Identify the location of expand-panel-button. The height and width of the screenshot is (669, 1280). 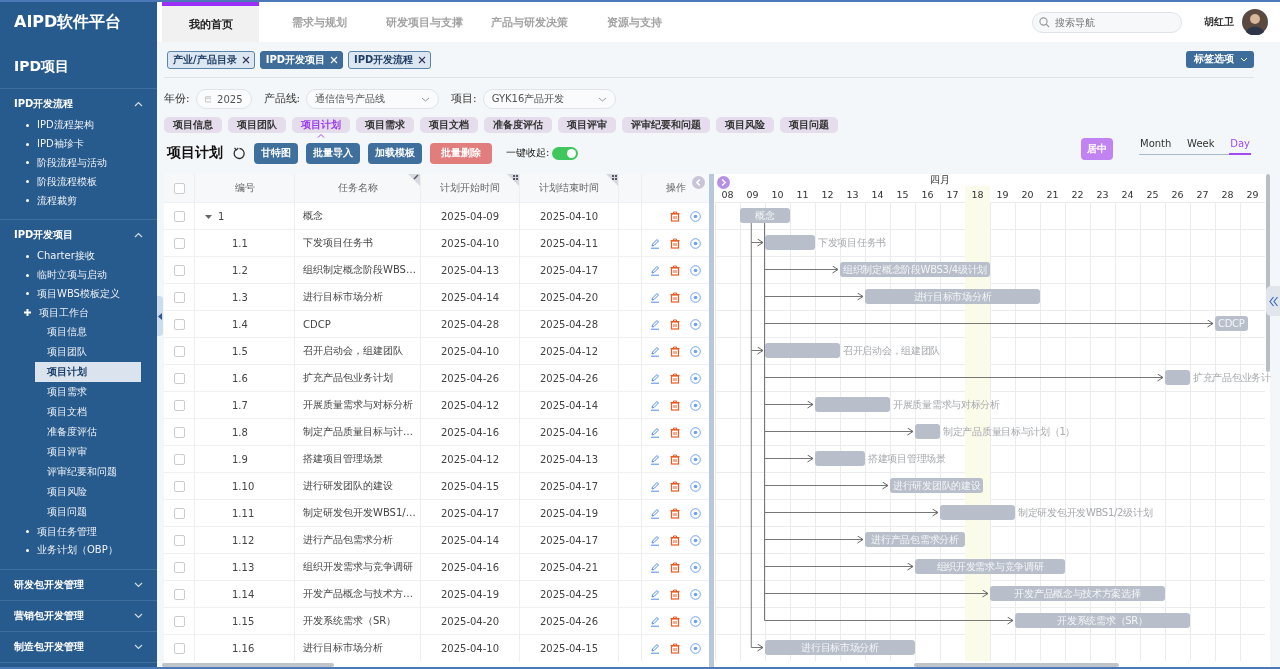
(1273, 301).